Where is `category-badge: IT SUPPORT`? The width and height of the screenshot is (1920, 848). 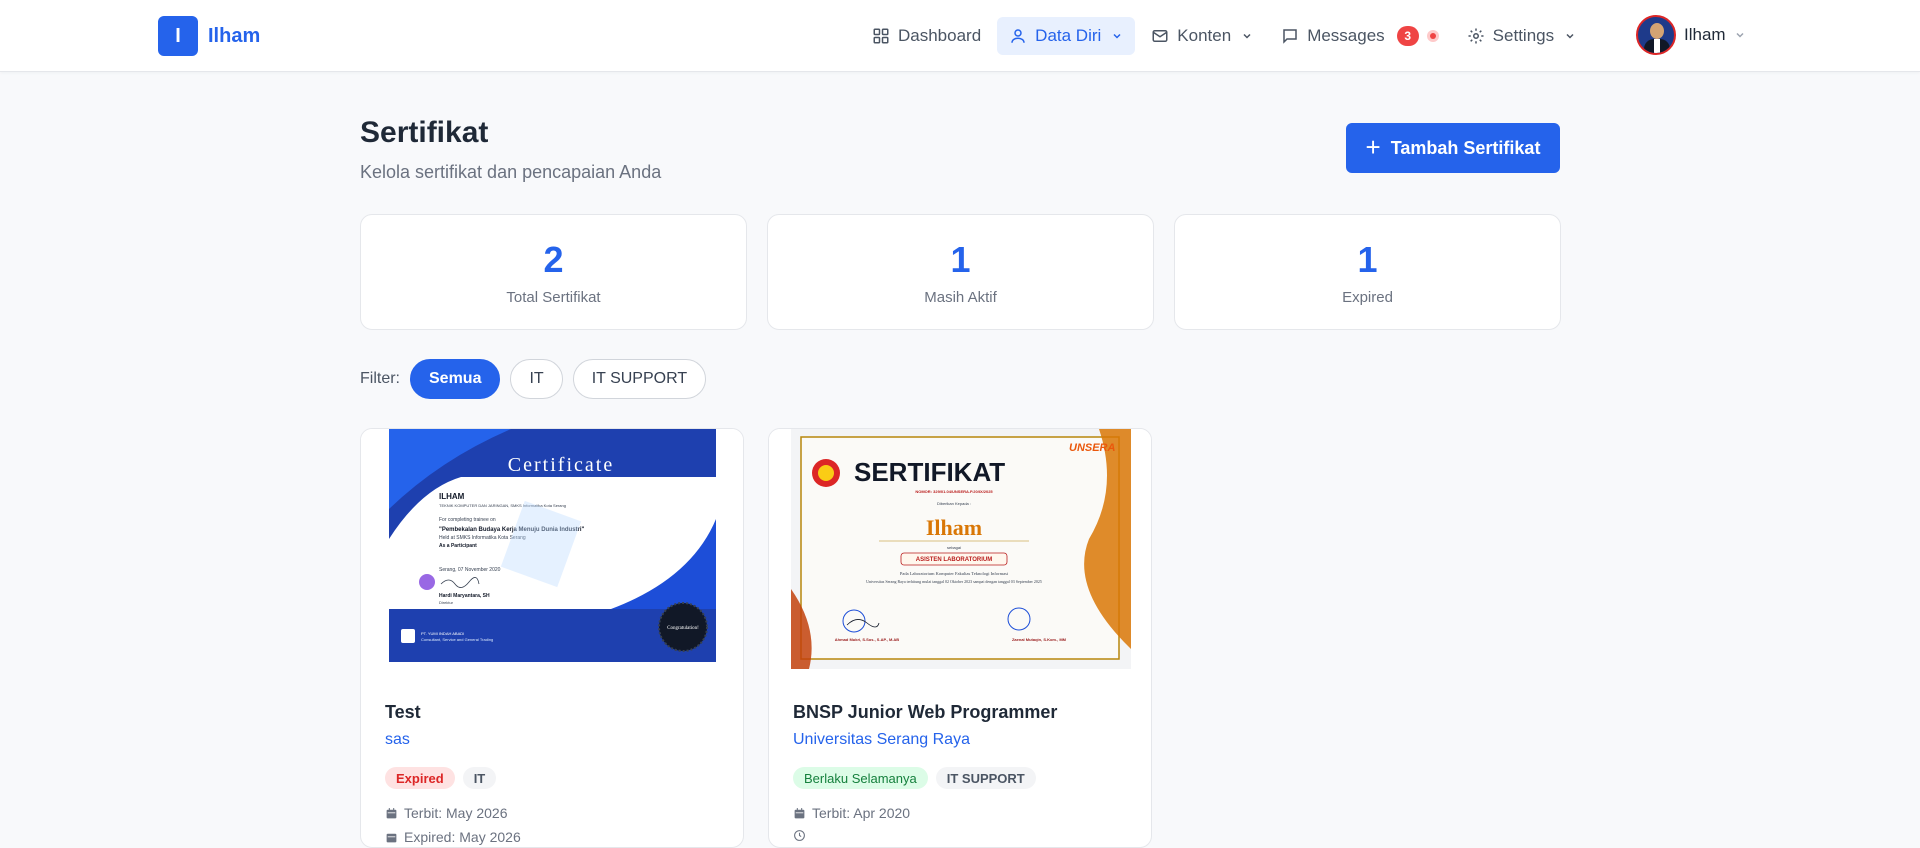
category-badge: IT SUPPORT is located at coordinates (985, 778).